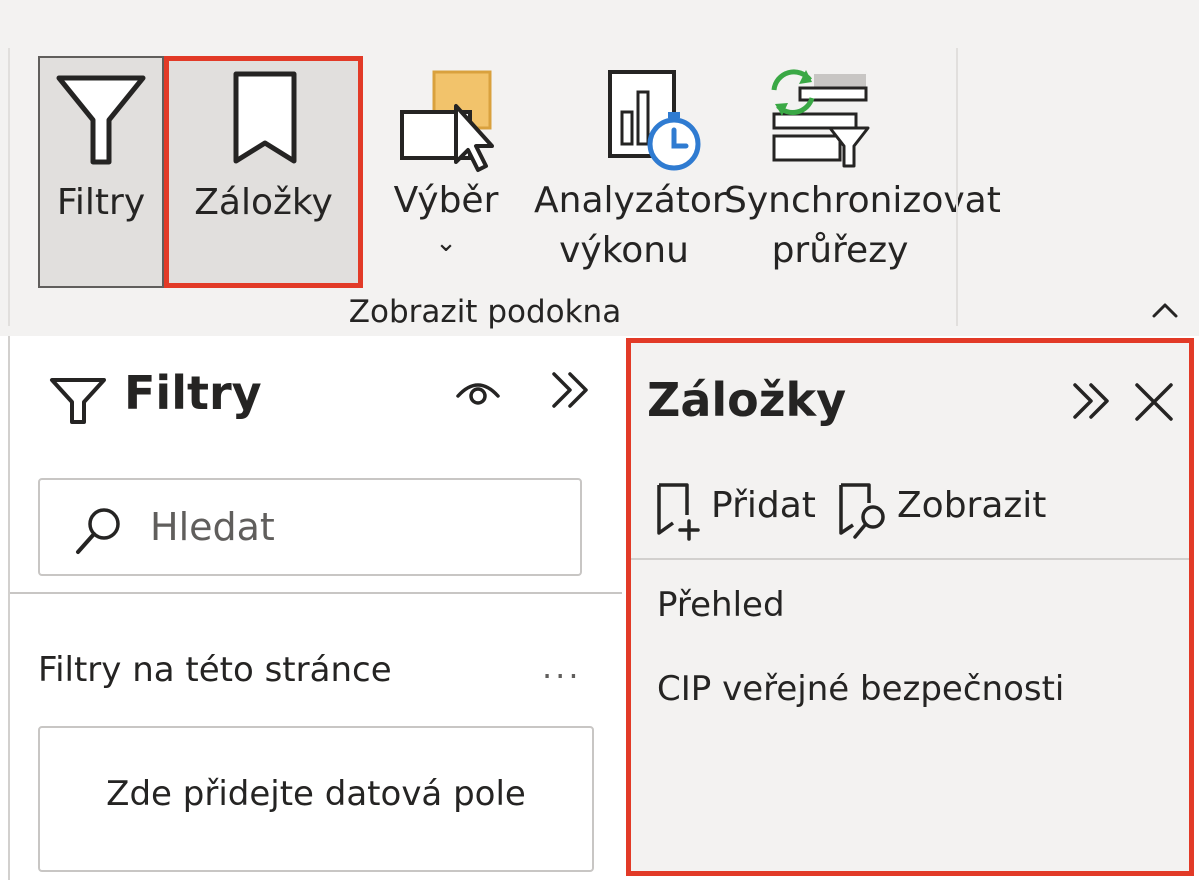 This screenshot has width=1199, height=880. Describe the element at coordinates (630, 200) in the screenshot. I see `ribbon-performance-analyzer-label-1: Analyzátor` at that location.